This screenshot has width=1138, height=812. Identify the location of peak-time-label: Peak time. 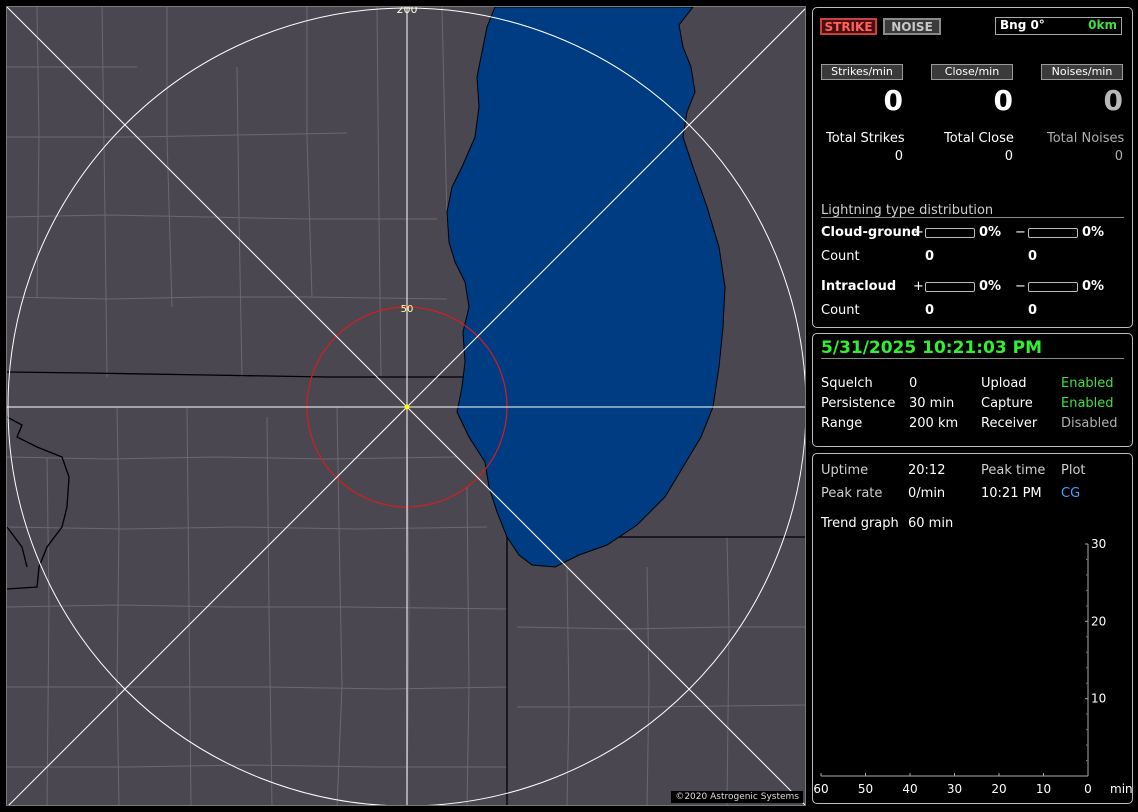
(1013, 470).